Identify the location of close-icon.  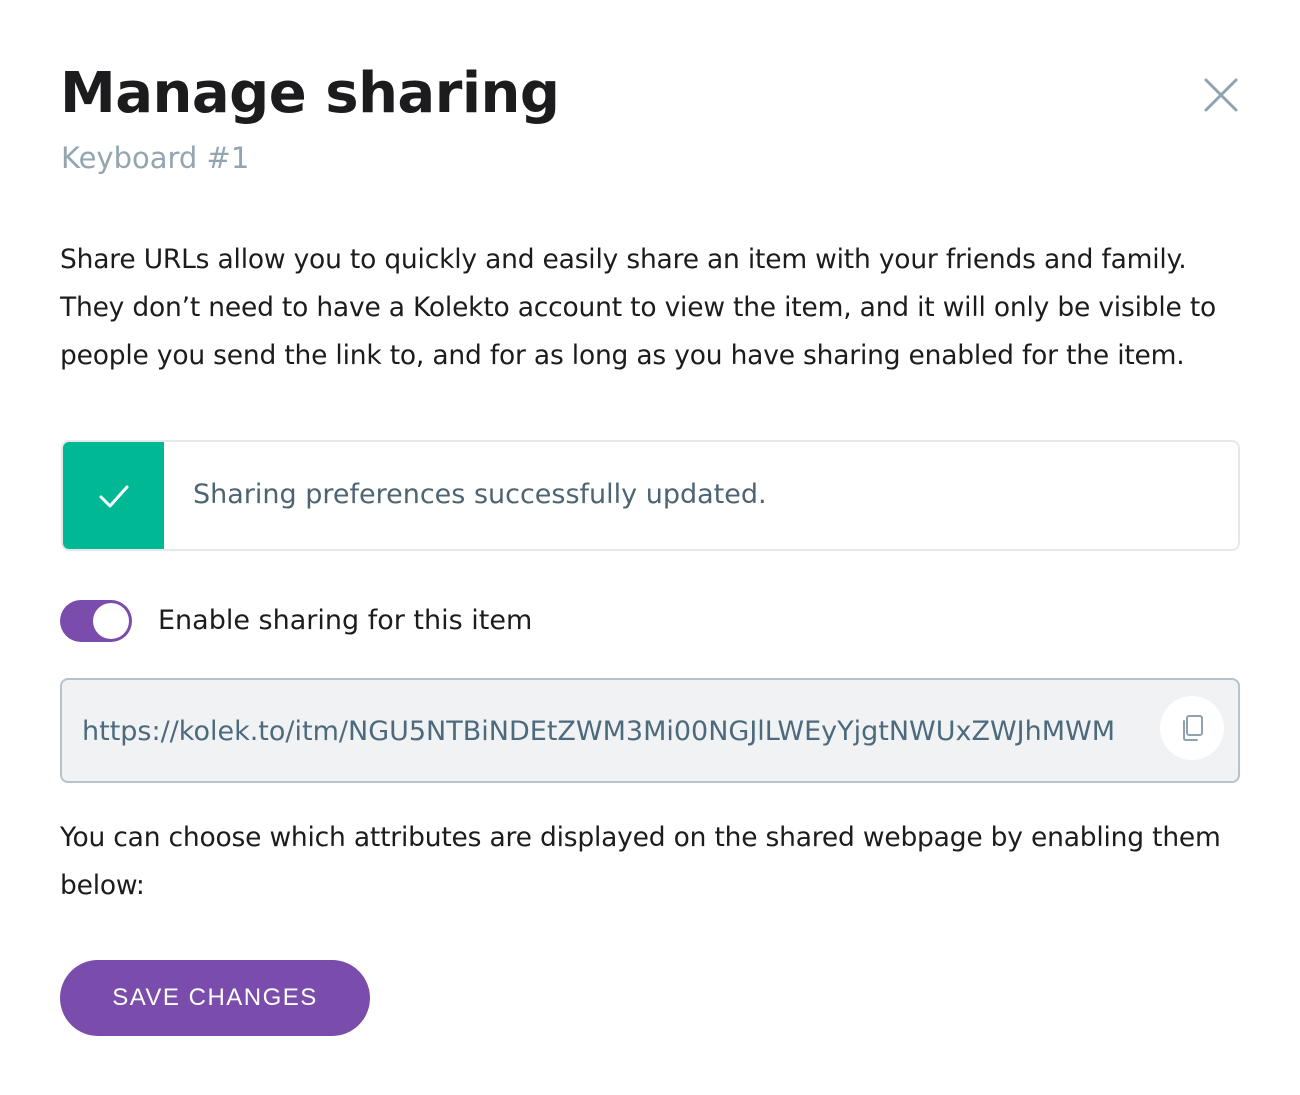
(1221, 95).